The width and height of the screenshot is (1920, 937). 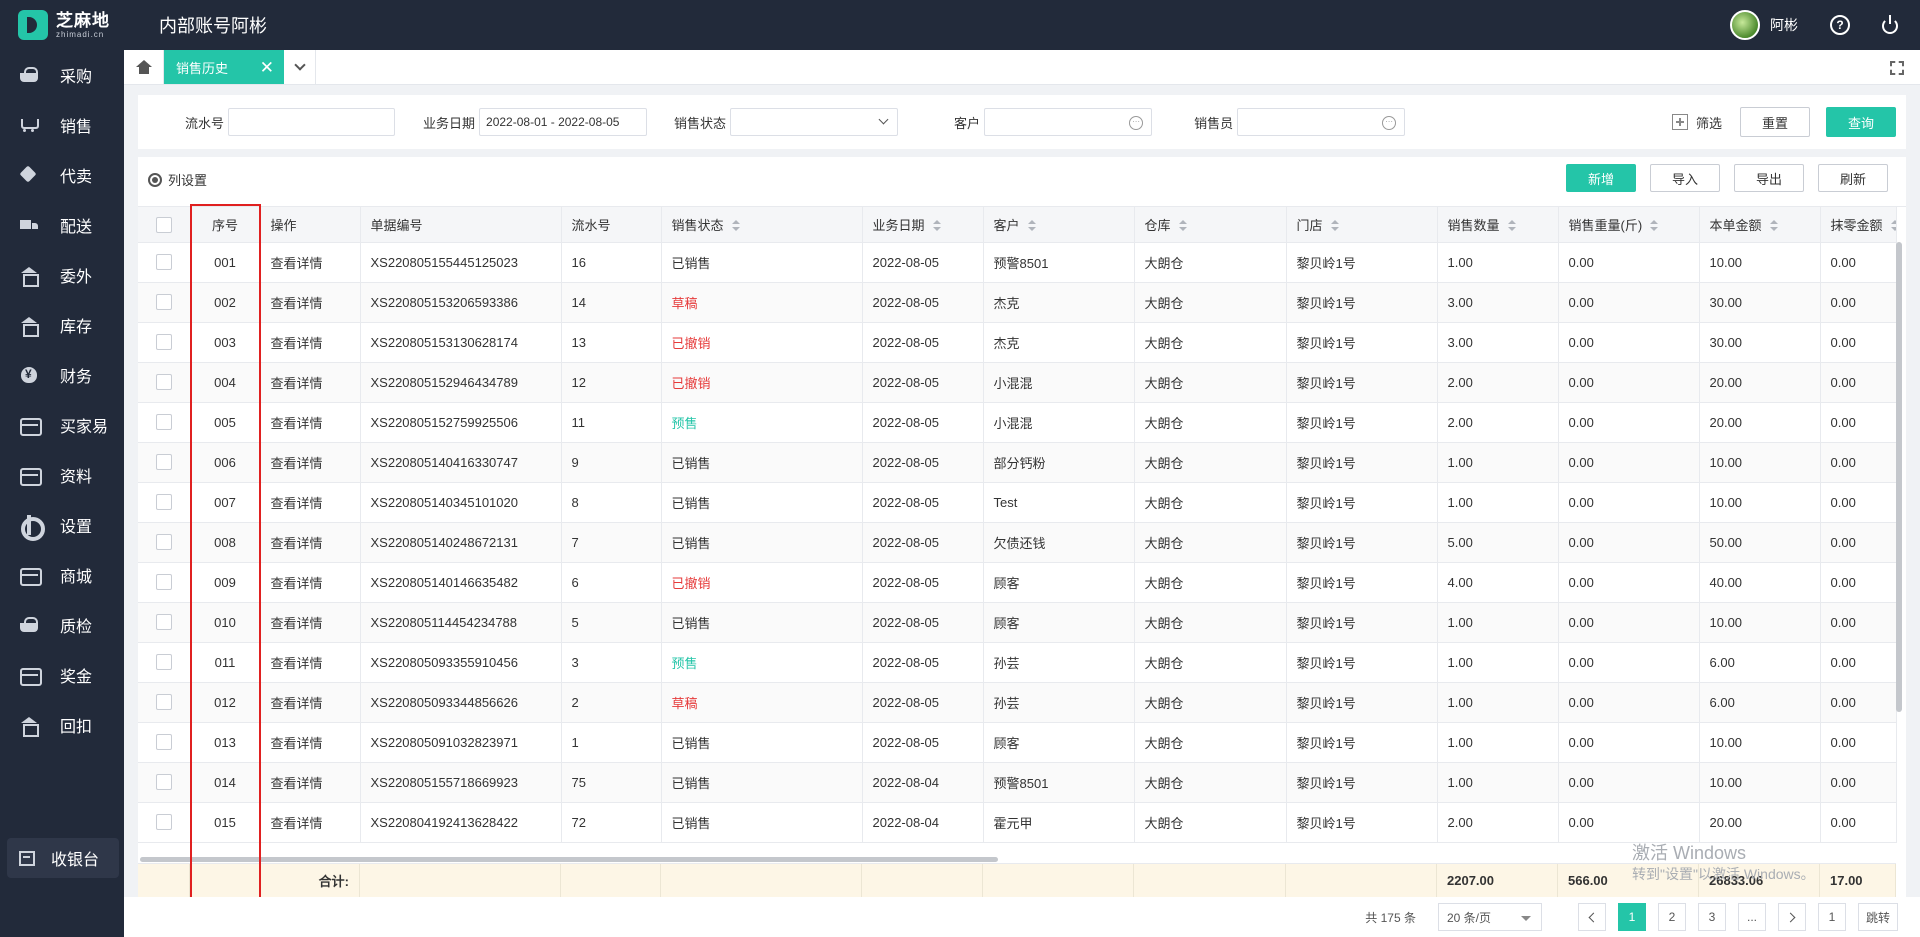 What do you see at coordinates (1745, 25) in the screenshot?
I see `avatar` at bounding box center [1745, 25].